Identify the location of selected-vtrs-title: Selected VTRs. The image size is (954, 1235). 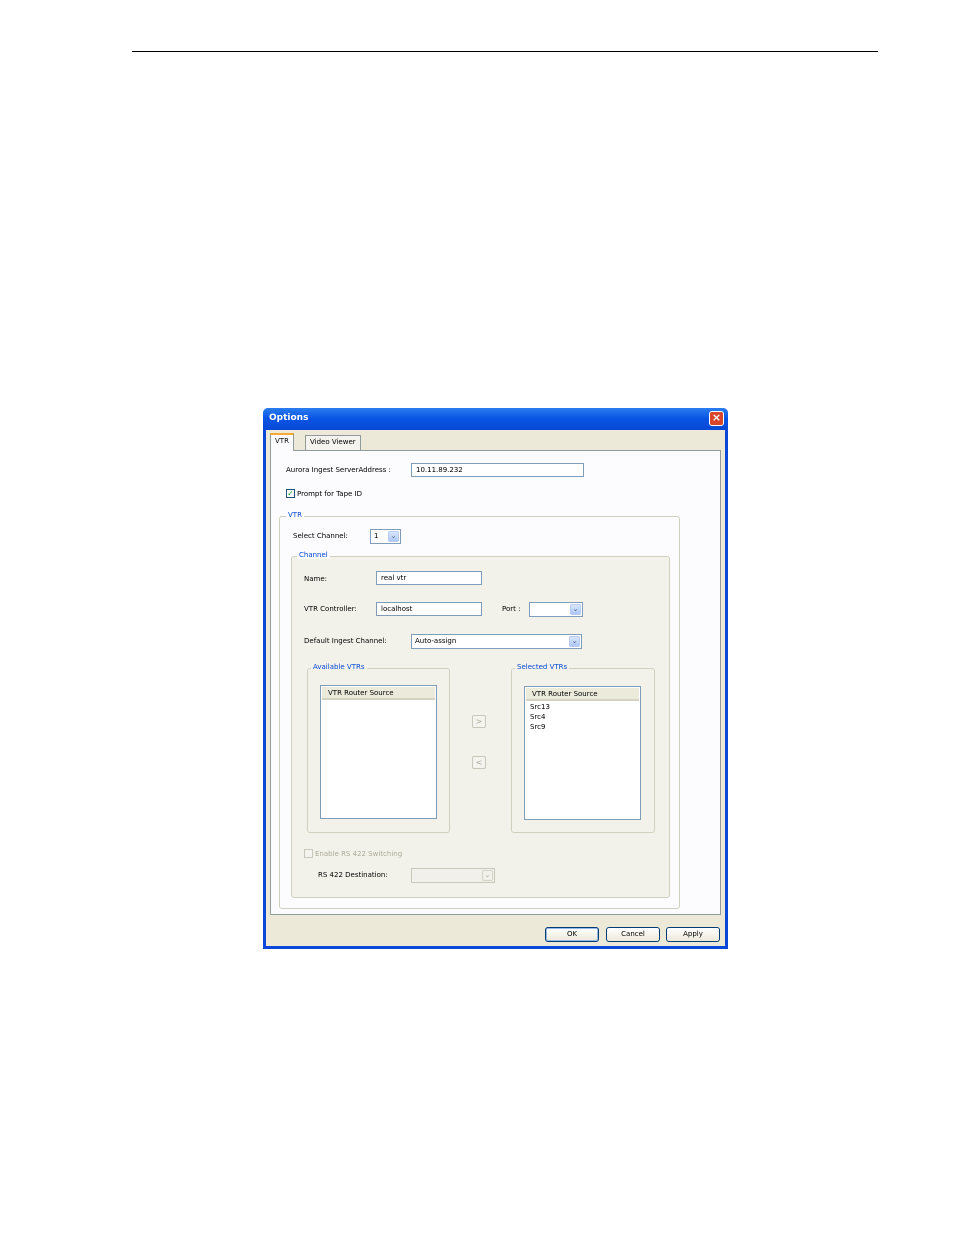
(542, 667).